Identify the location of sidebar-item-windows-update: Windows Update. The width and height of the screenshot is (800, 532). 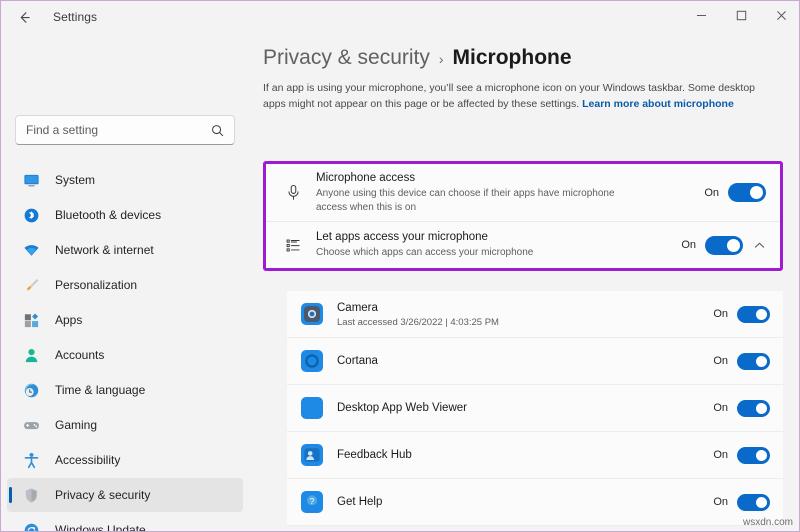
(125, 522).